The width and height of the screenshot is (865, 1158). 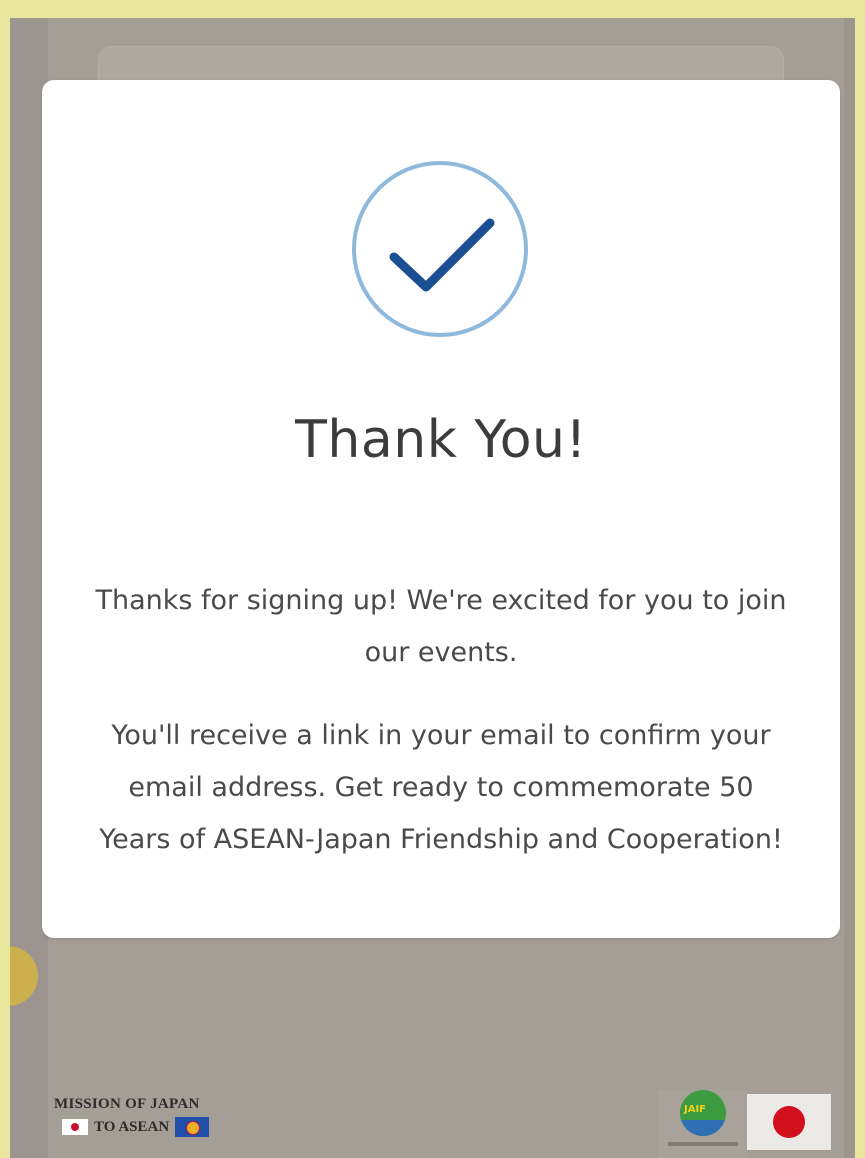 What do you see at coordinates (695, 1109) in the screenshot?
I see `jaif-logo-text: JAIF` at bounding box center [695, 1109].